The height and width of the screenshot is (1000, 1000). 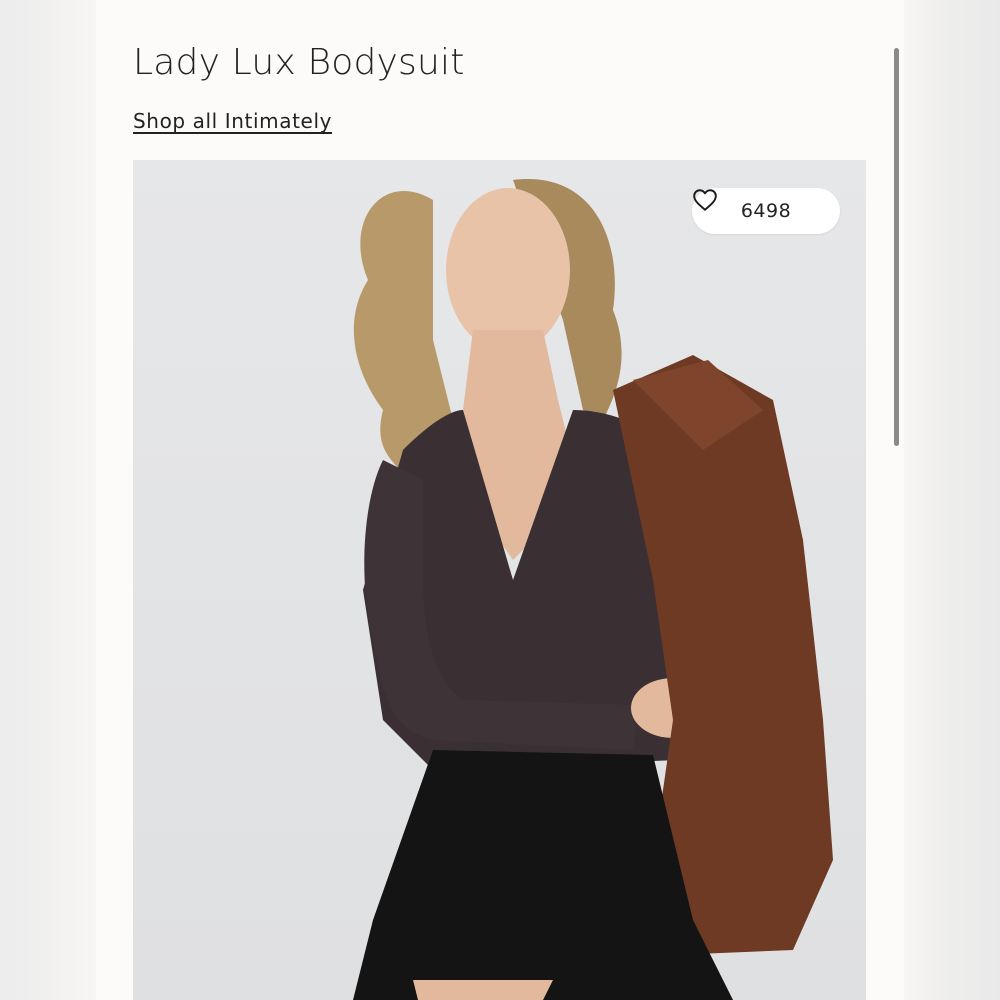 I want to click on scrollbar, so click(x=896, y=247).